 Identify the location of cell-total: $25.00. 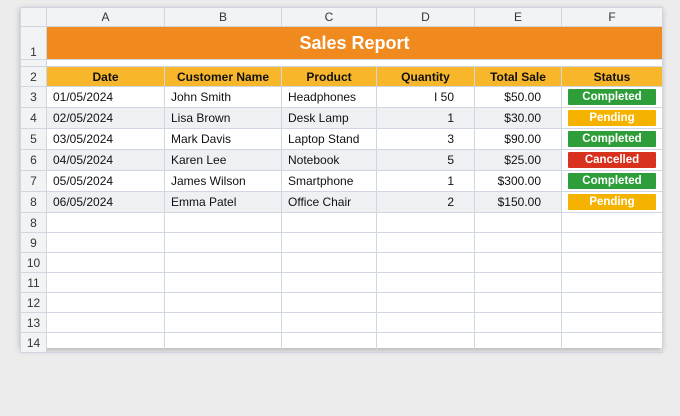
(518, 160).